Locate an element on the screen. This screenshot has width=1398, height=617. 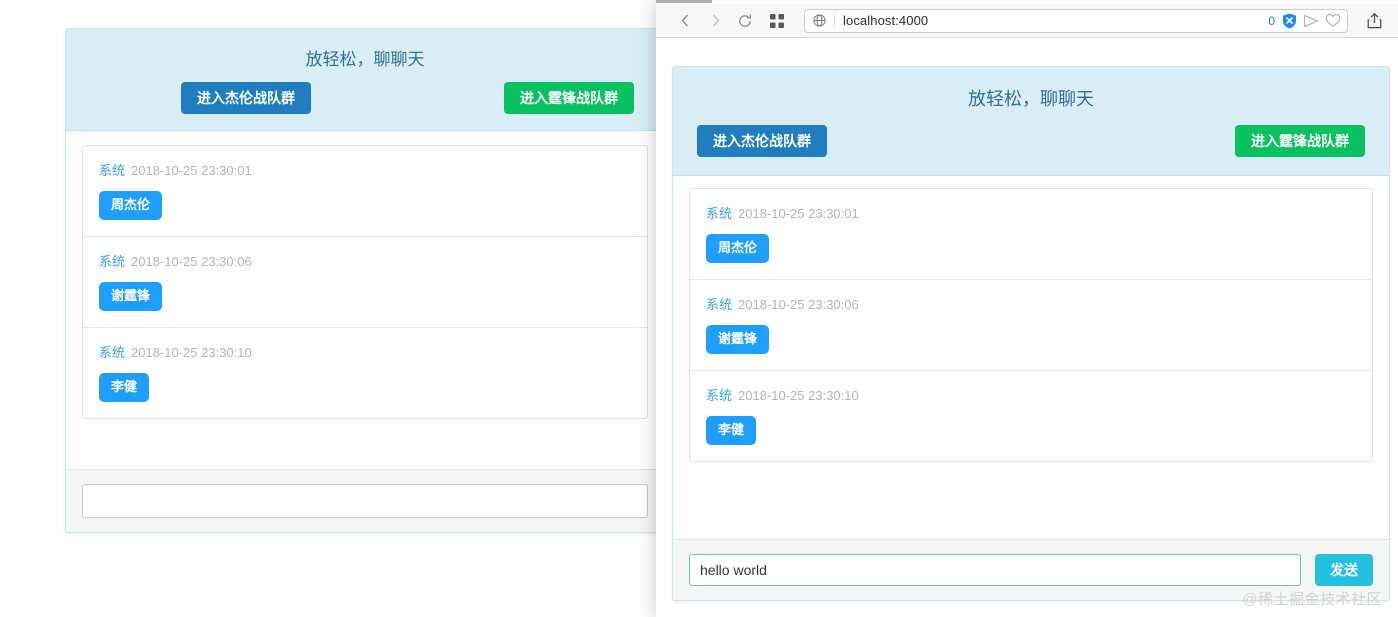
background-message-time: 2018-10-25 23:30:06 is located at coordinates (191, 261).